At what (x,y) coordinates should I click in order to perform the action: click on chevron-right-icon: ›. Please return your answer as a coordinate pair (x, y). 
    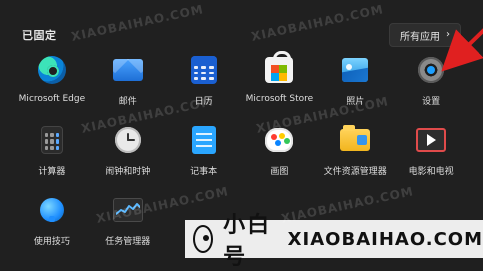
    Looking at the image, I should click on (448, 34).